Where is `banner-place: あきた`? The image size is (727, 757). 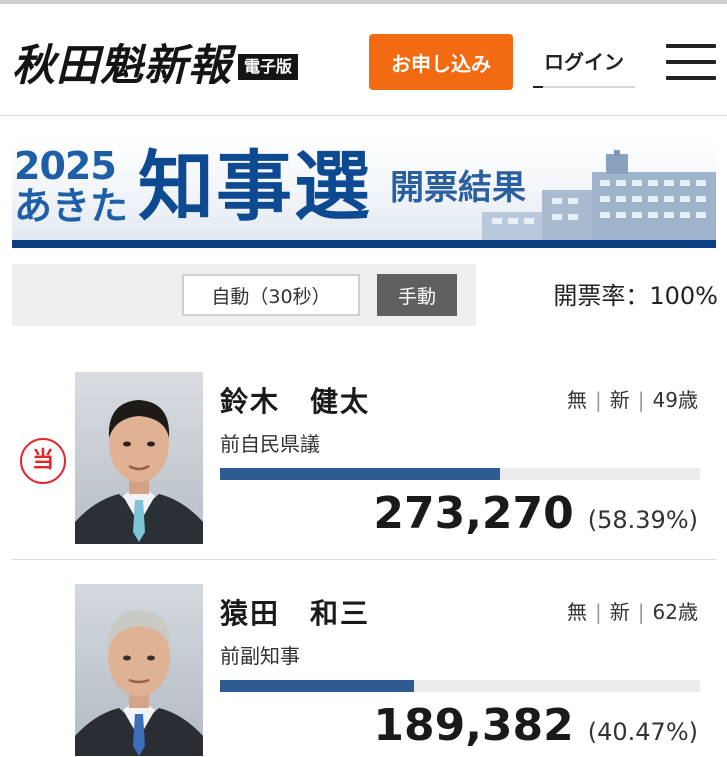
banner-place: あきた is located at coordinates (71, 206).